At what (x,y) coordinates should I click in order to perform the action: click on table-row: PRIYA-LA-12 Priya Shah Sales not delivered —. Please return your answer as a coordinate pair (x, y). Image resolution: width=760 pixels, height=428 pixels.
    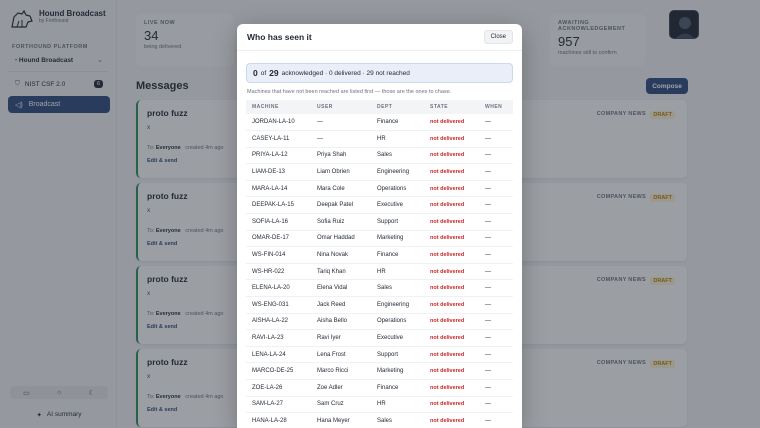
    Looking at the image, I should click on (379, 156).